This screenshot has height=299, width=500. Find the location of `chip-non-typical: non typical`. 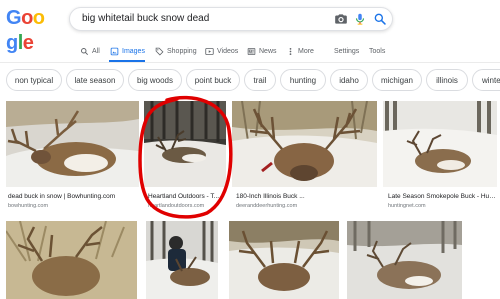

chip-non-typical: non typical is located at coordinates (34, 80).